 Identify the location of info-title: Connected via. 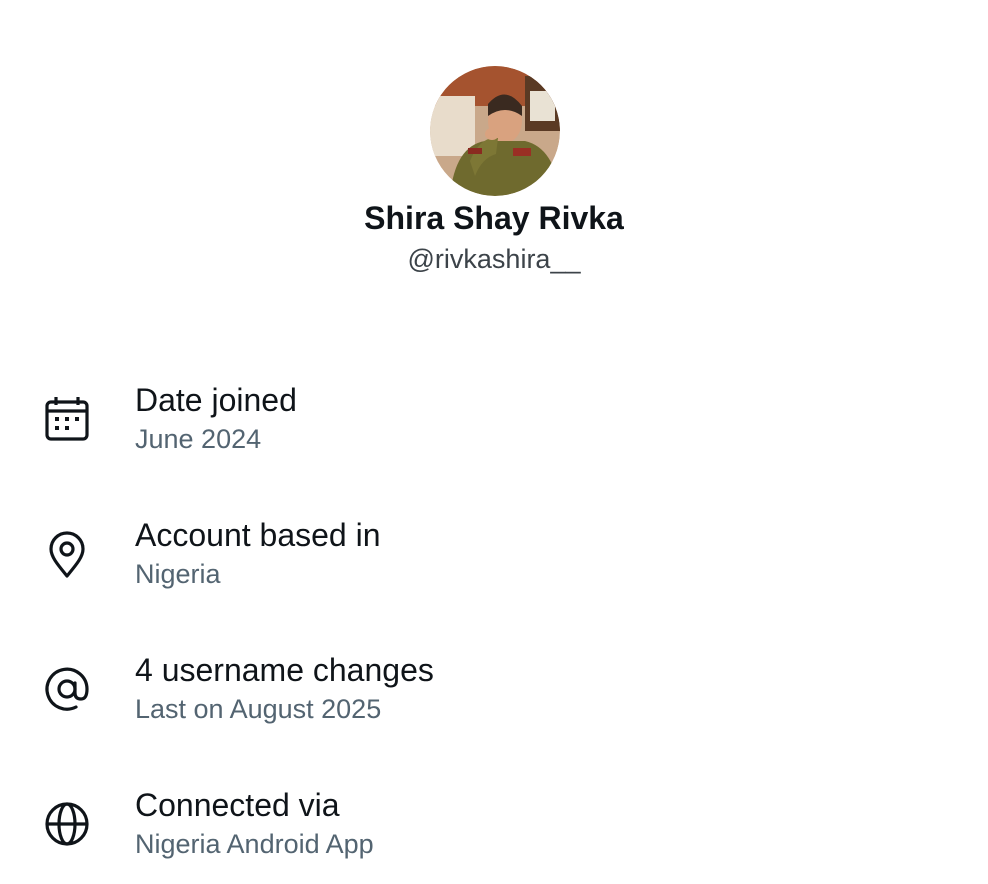
(237, 805).